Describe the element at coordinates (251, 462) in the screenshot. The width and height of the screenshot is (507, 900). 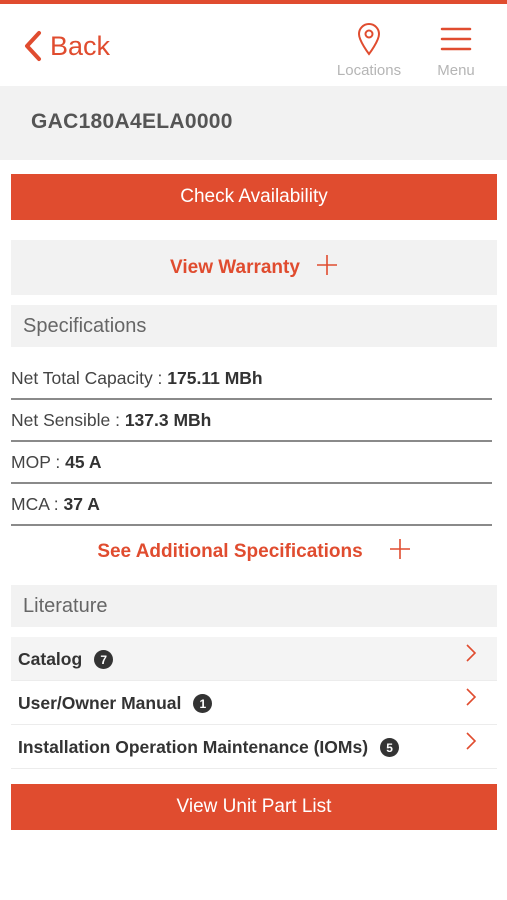
I see `spec-row: MOP : 45 A` at that location.